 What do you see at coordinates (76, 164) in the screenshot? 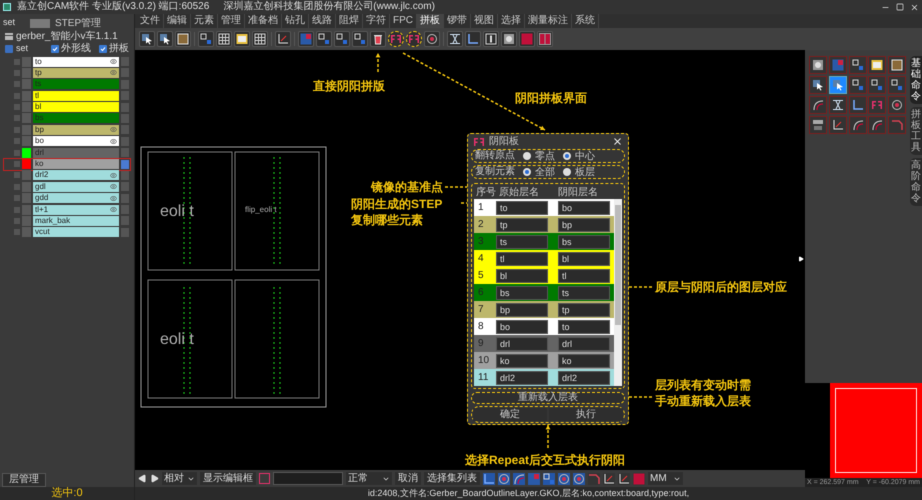
I see `layer-name: ko` at bounding box center [76, 164].